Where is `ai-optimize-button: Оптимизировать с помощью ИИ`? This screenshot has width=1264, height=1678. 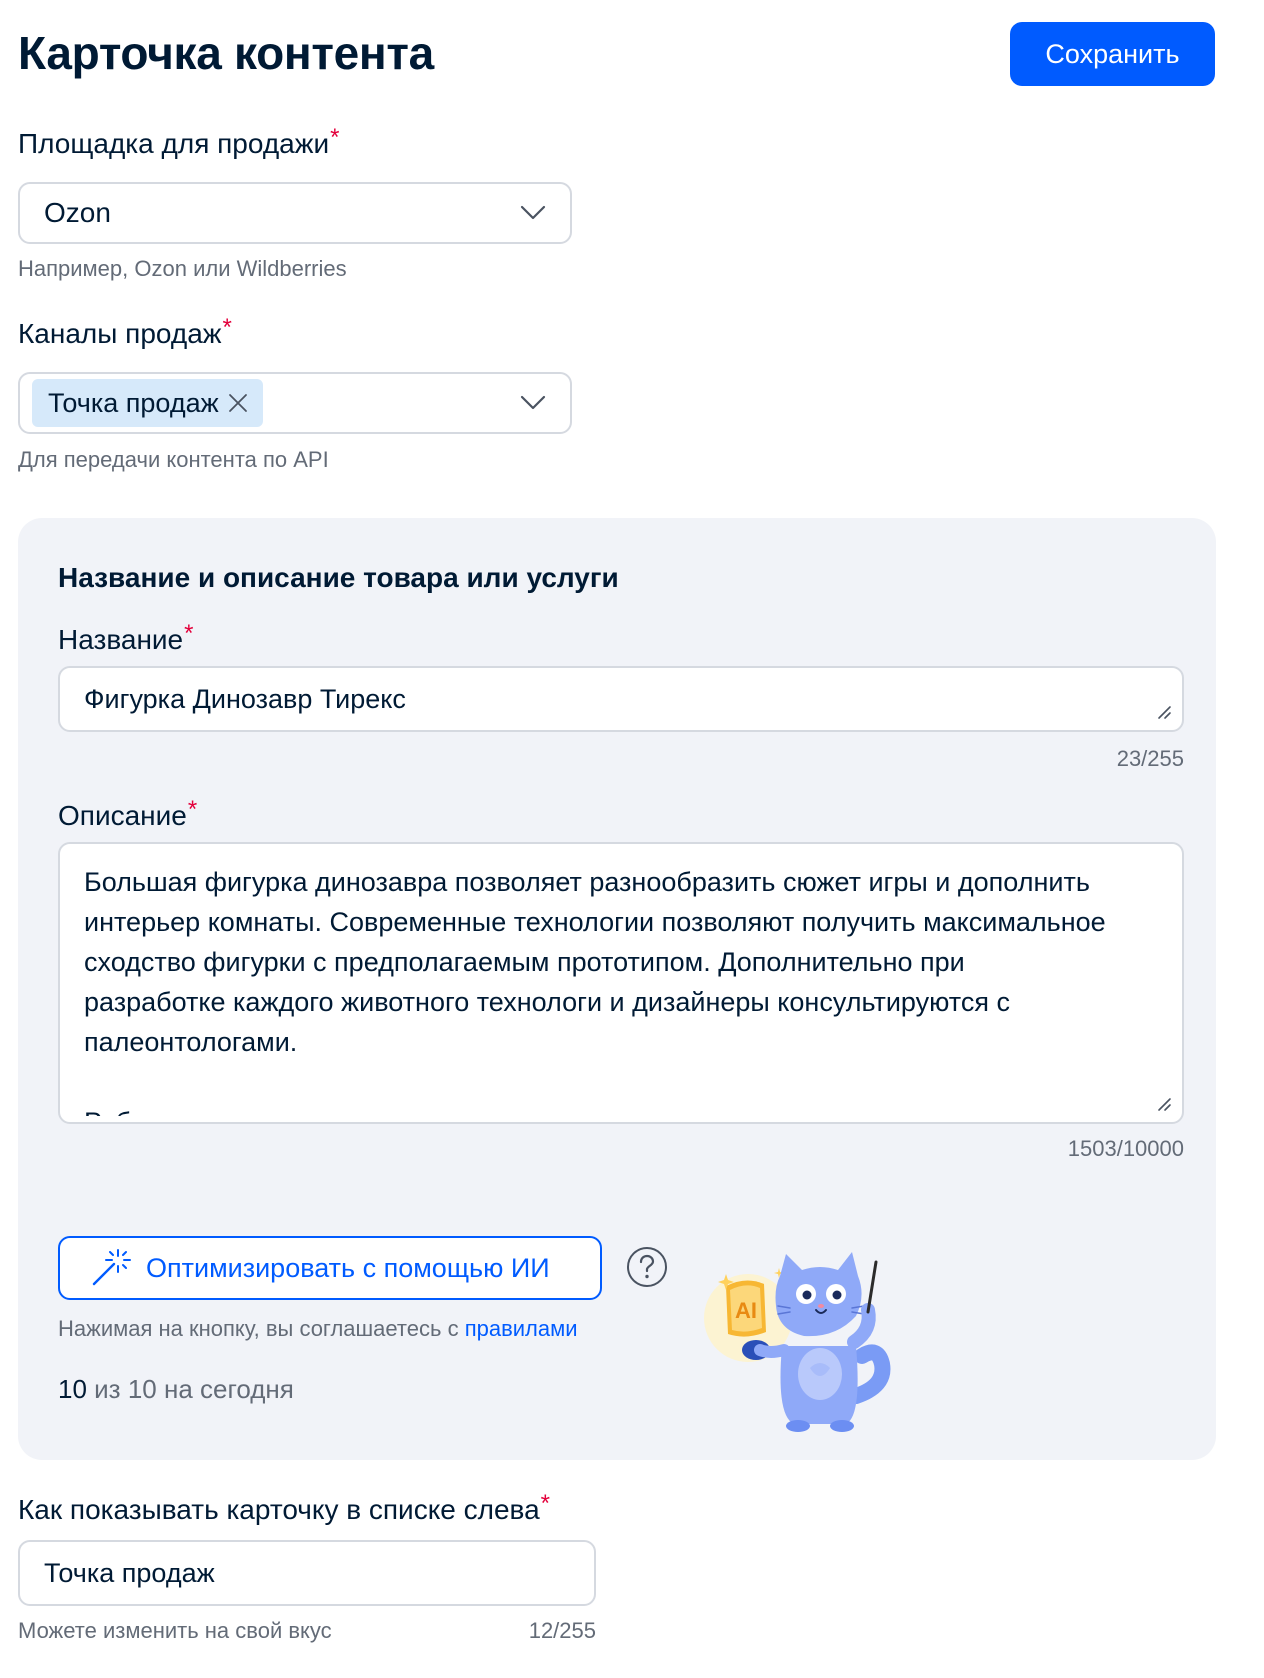
ai-optimize-button: Оптимизировать с помощью ИИ is located at coordinates (330, 1268).